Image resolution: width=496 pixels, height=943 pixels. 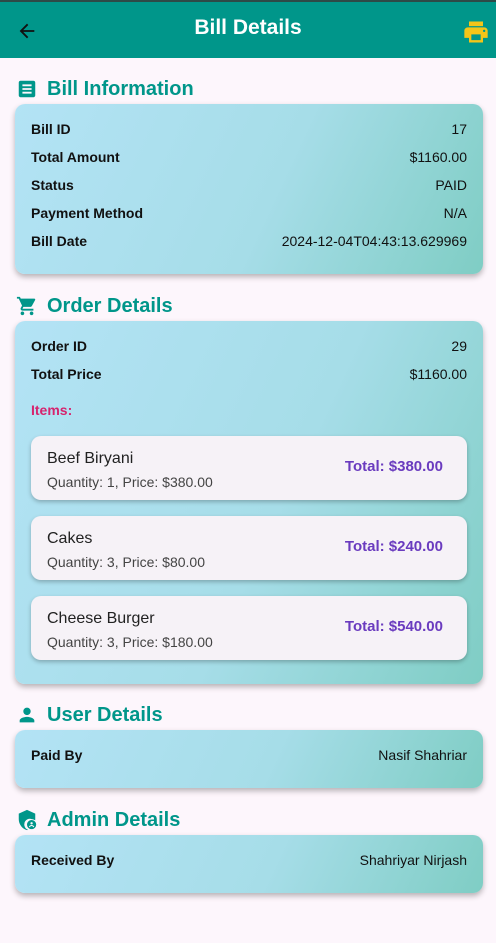 I want to click on shopping-cart-icon, so click(x=26, y=306).